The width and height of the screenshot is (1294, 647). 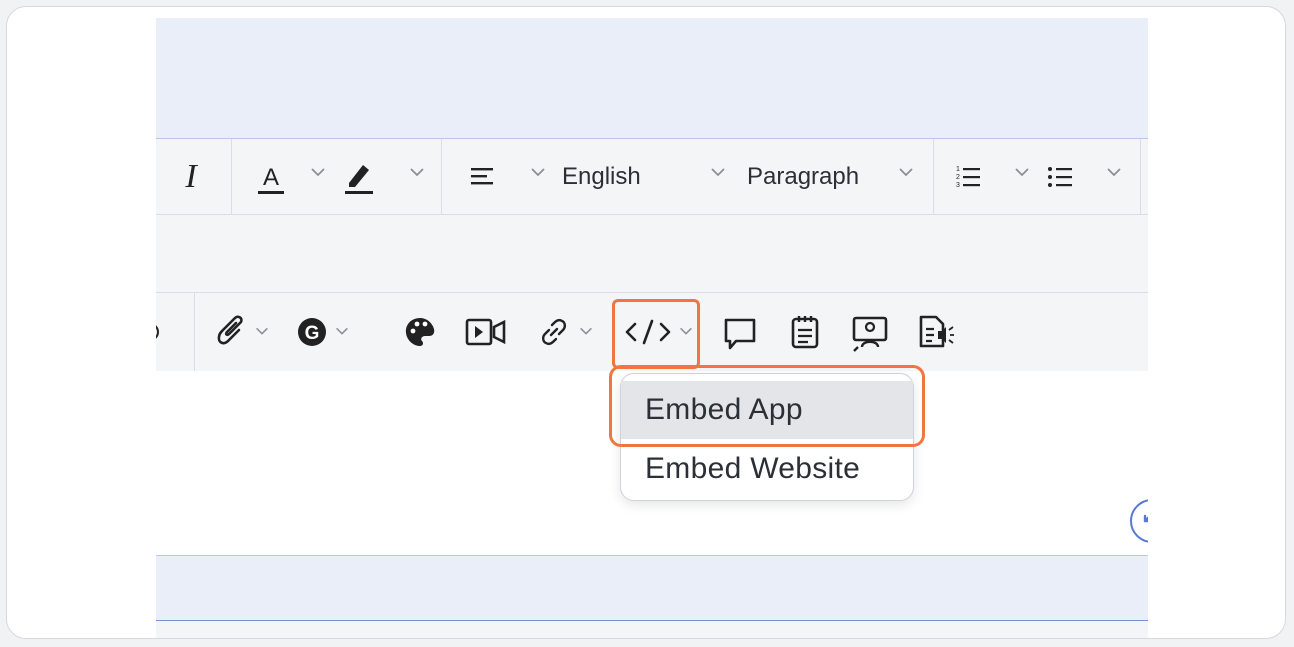 What do you see at coordinates (359, 177) in the screenshot?
I see `highlighter-icon` at bounding box center [359, 177].